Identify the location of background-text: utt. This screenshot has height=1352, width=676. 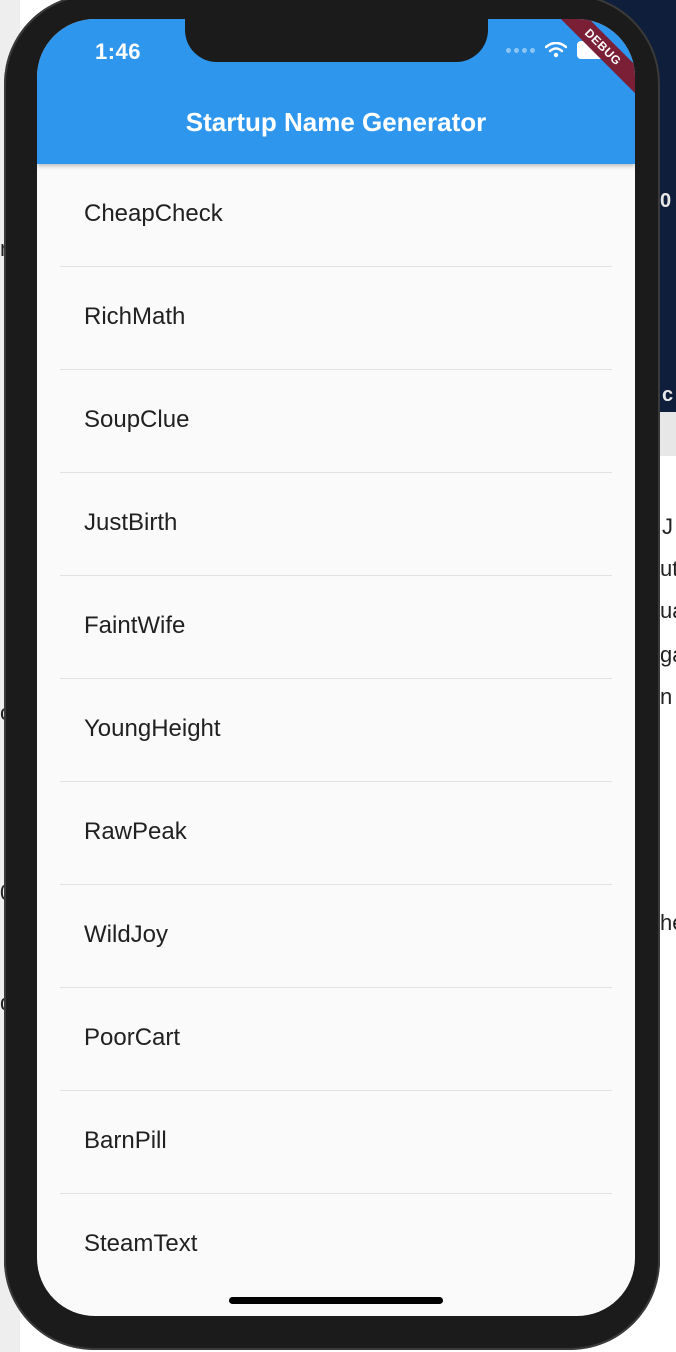
(668, 568).